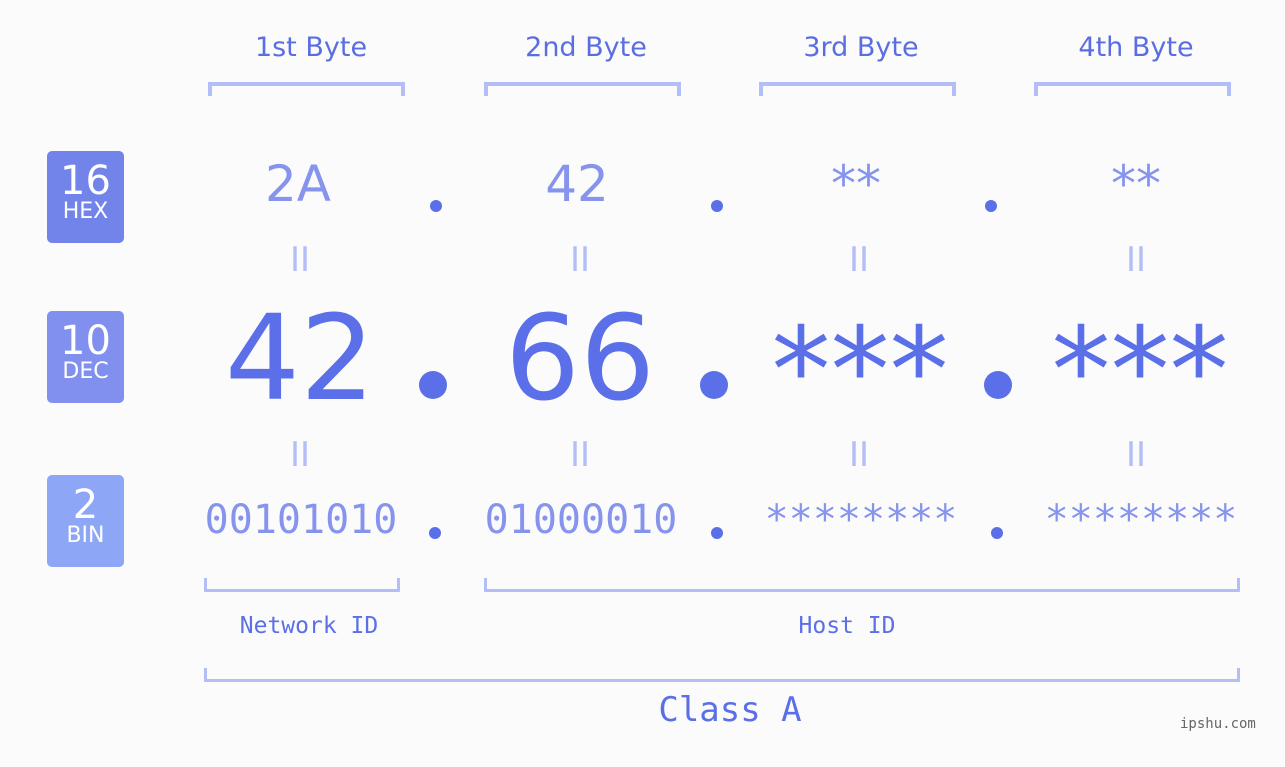 The width and height of the screenshot is (1285, 767). What do you see at coordinates (577, 184) in the screenshot?
I see `hex-byte-2: 42` at bounding box center [577, 184].